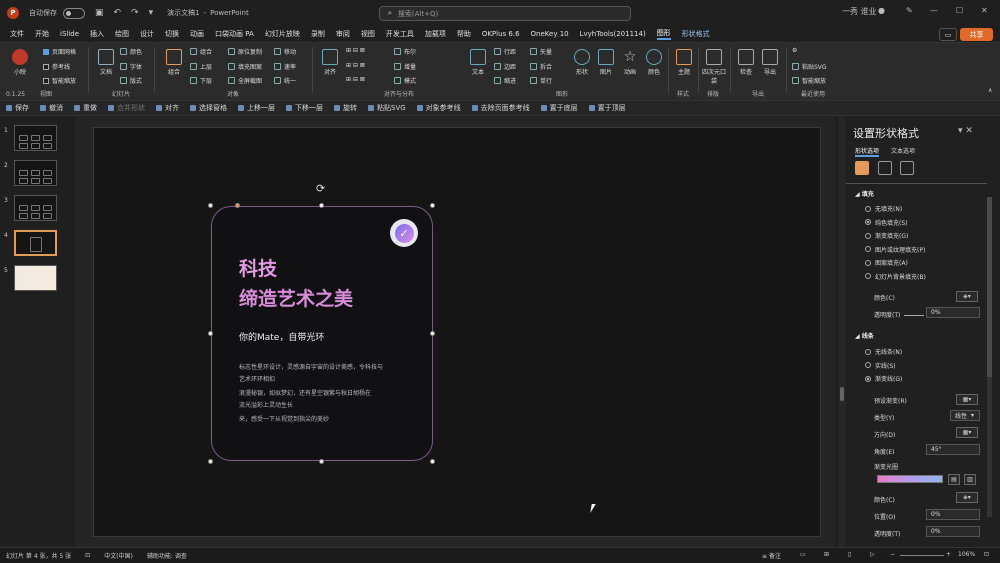 The height and width of the screenshot is (563, 1000). I want to click on body-line: 来，感受一下从视觉到指尖的美妙, so click(284, 418).